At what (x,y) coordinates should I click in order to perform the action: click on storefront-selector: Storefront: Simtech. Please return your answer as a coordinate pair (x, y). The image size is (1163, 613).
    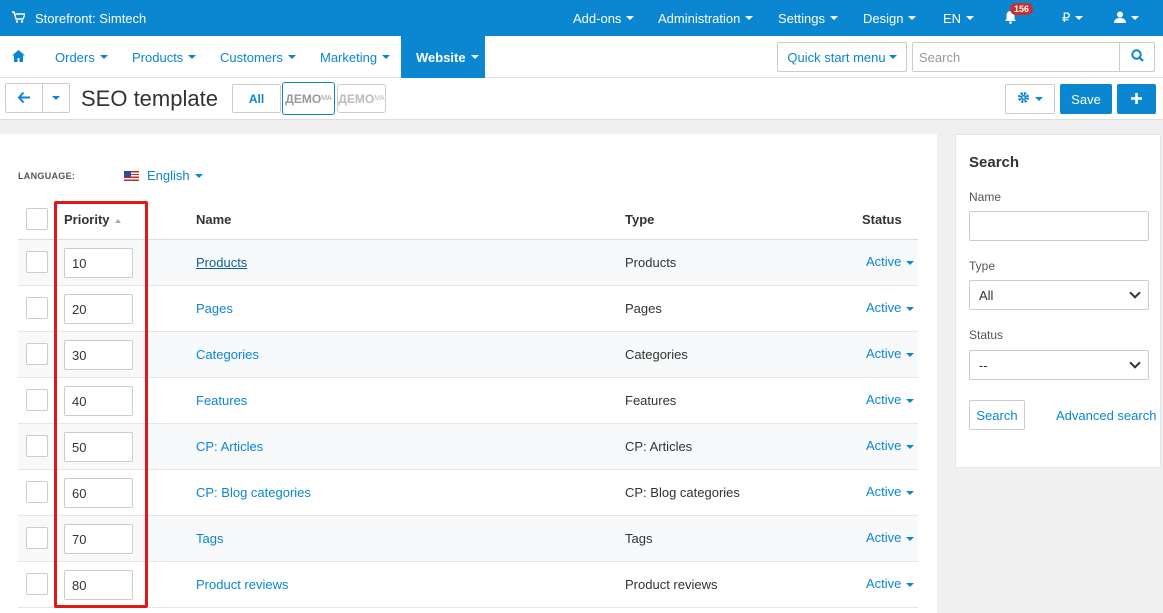
    Looking at the image, I should click on (79, 18).